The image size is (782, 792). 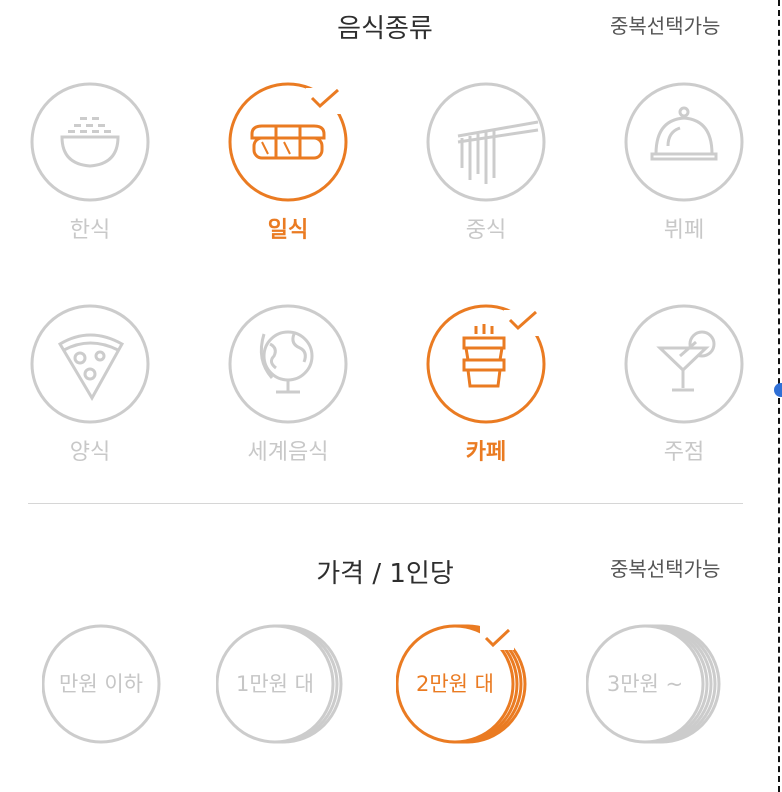 What do you see at coordinates (684, 452) in the screenshot?
I see `food-type-label: 주점` at bounding box center [684, 452].